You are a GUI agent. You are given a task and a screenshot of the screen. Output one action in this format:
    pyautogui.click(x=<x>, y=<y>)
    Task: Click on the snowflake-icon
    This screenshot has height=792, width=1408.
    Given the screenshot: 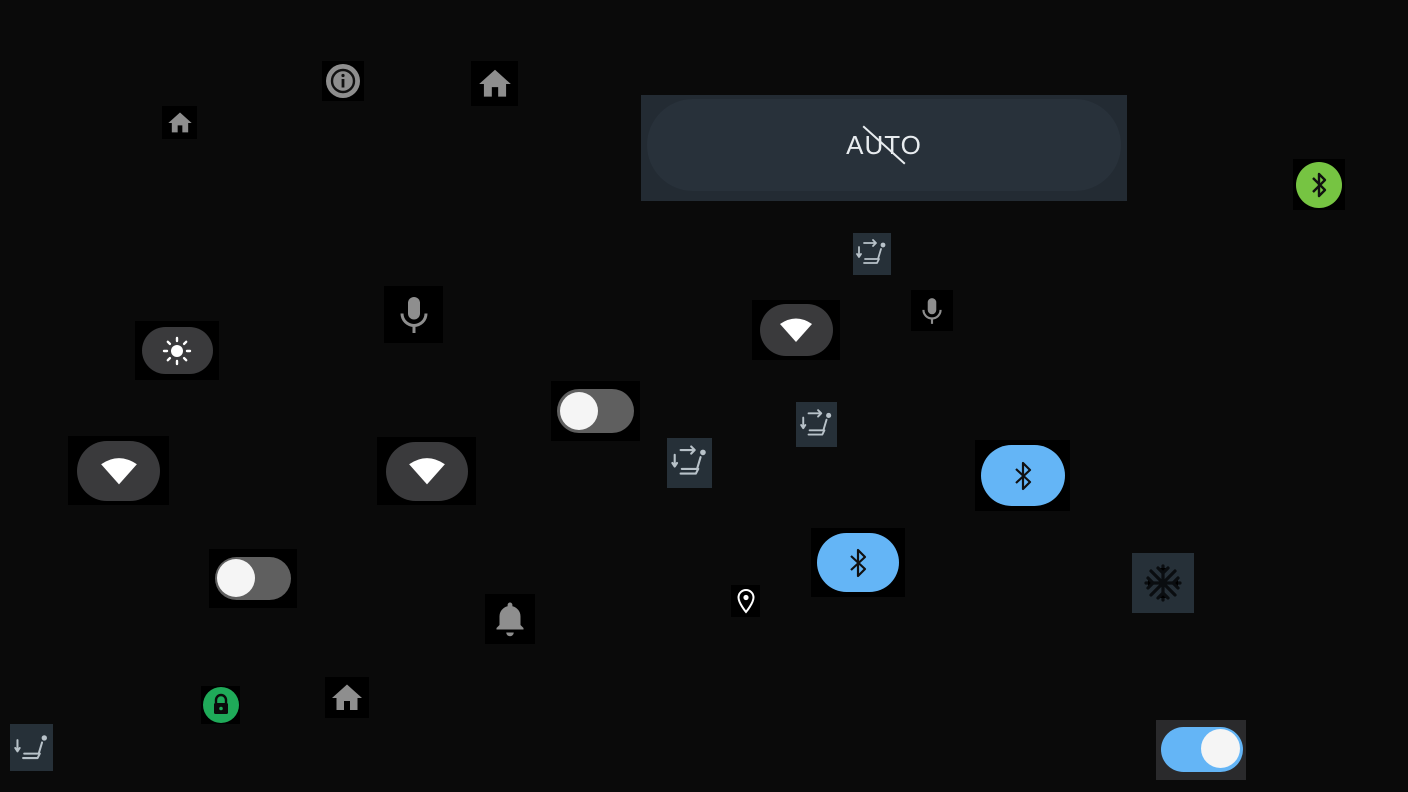 What is the action you would take?
    pyautogui.click(x=1163, y=583)
    